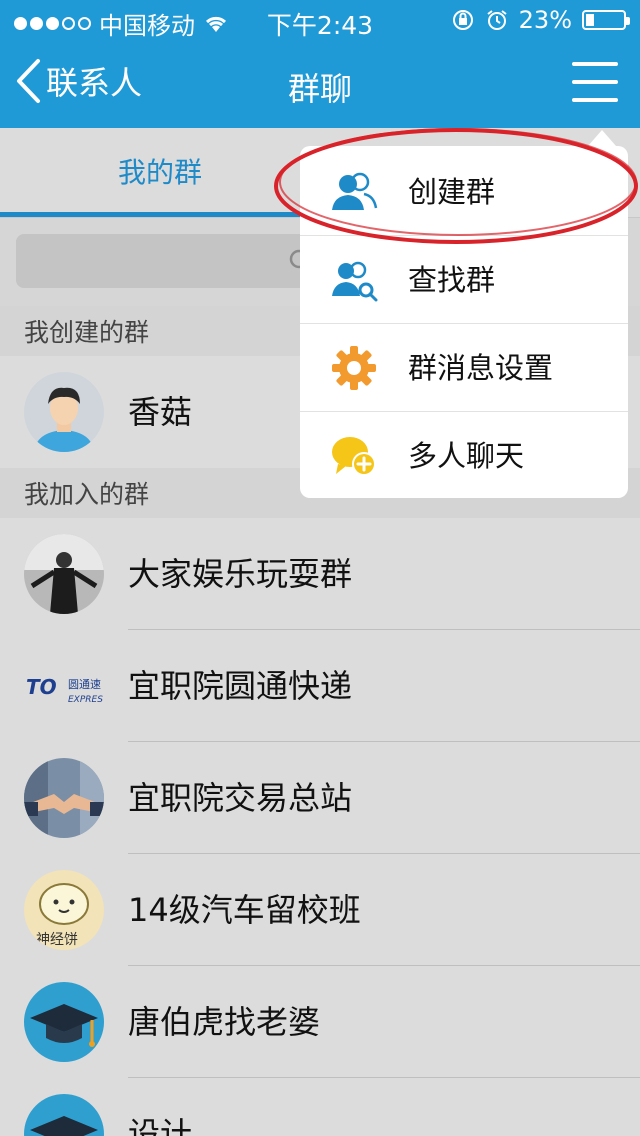  What do you see at coordinates (64, 686) in the screenshot?
I see `yto-logo: TO 圆通速 EXPRES` at bounding box center [64, 686].